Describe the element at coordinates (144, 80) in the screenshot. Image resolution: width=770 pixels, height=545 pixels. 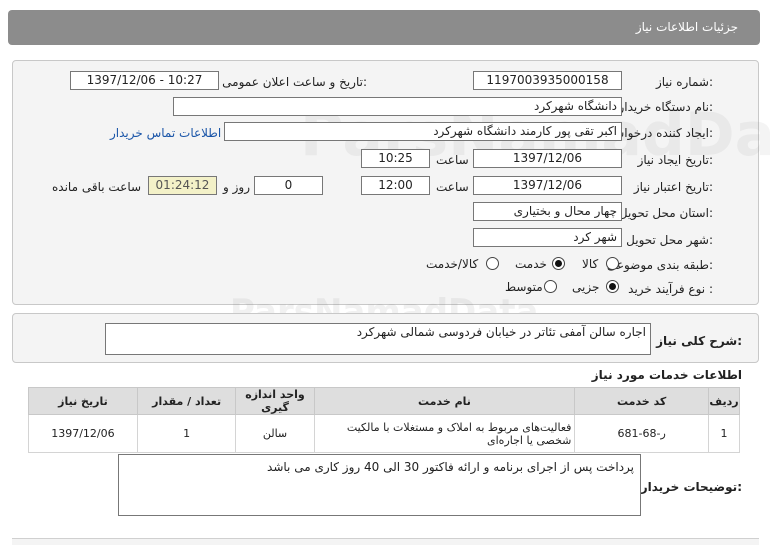
I see `announce-datetime-field: 1397/12/06 - 10:27` at that location.